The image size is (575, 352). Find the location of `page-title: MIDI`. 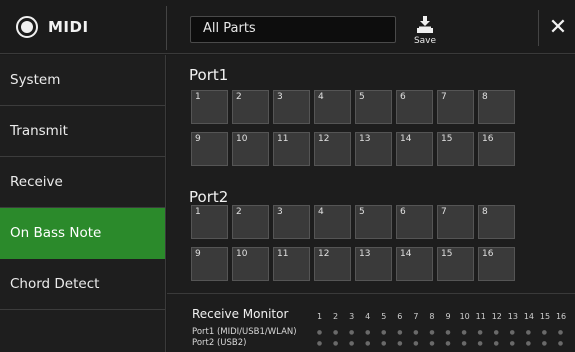

page-title: MIDI is located at coordinates (68, 27).